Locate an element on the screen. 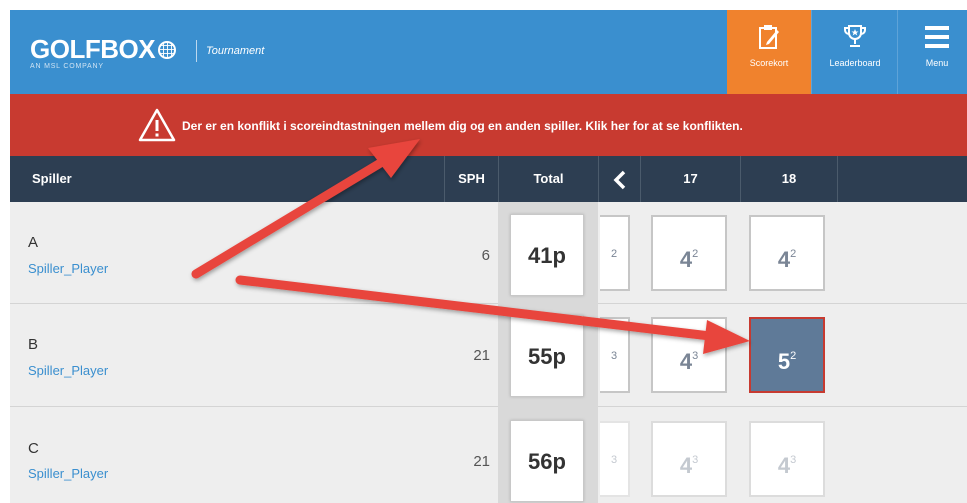  column-hole-18: 18 is located at coordinates (789, 179).